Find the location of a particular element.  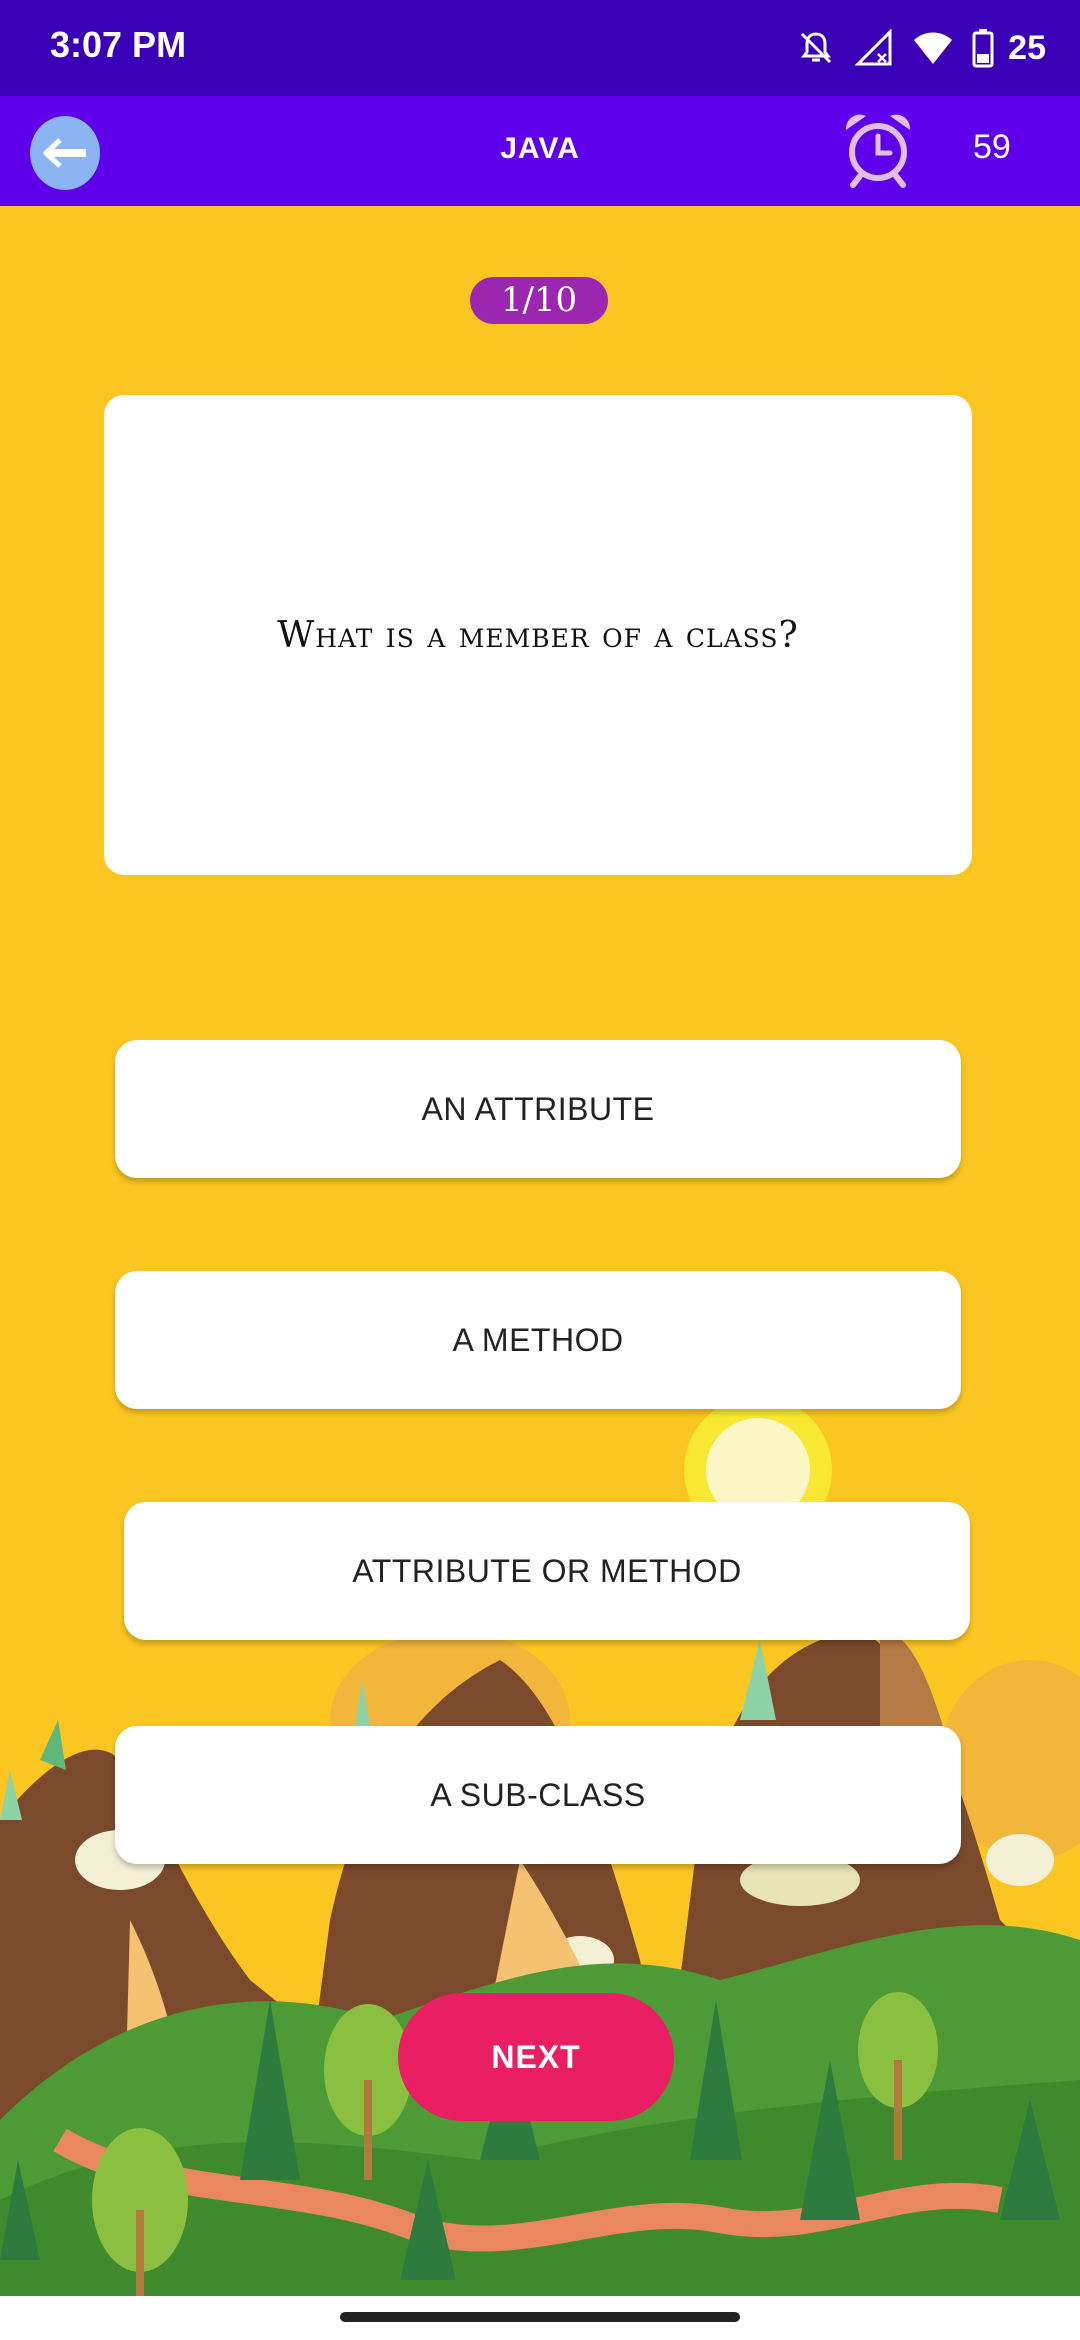

status-icons: 25 is located at coordinates (921, 48).